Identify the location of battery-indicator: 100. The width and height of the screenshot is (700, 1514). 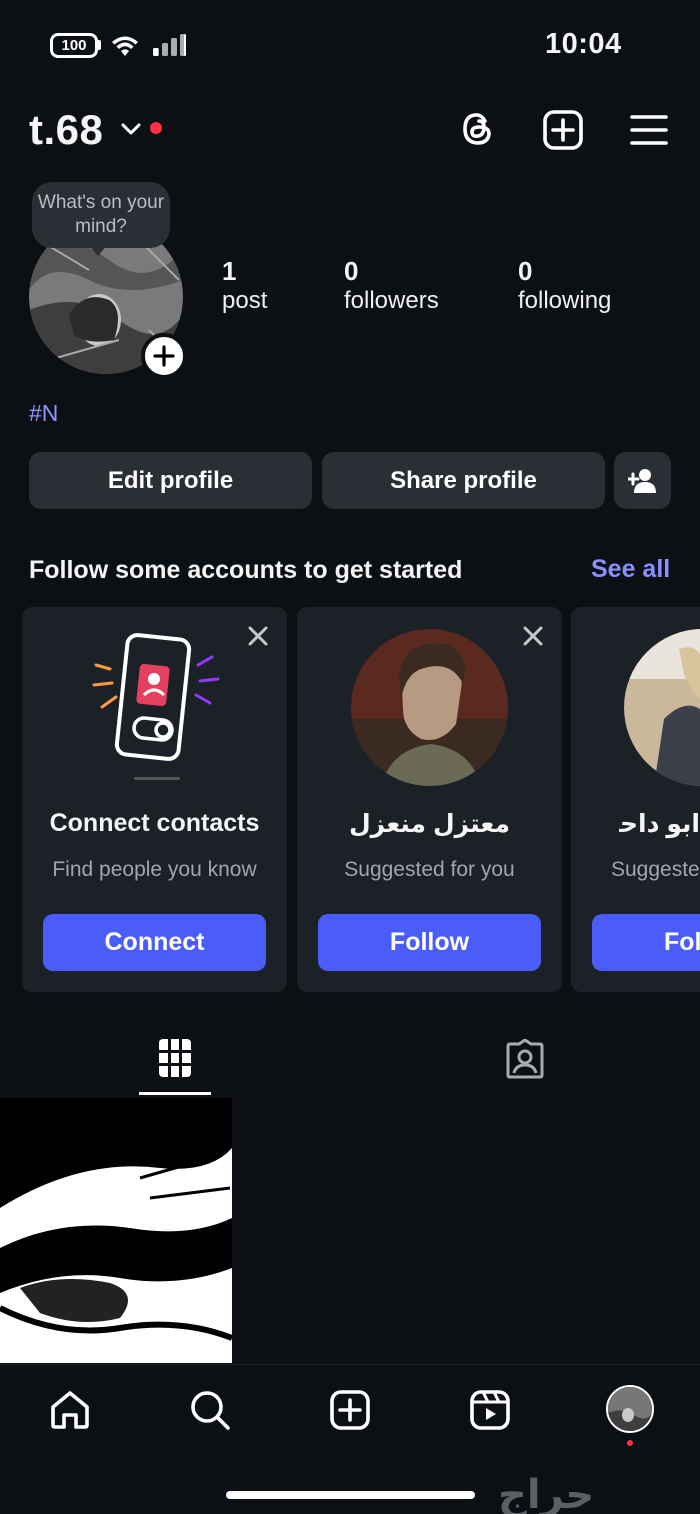
(74, 45).